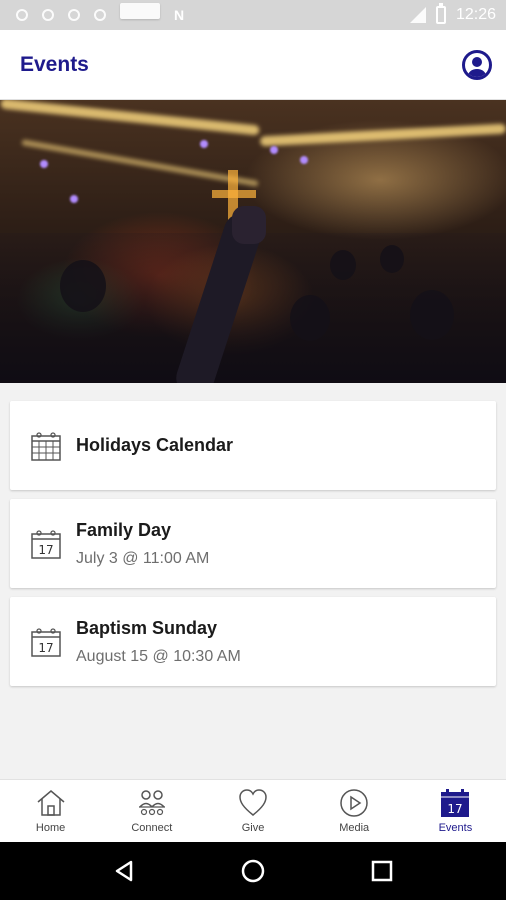  Describe the element at coordinates (124, 871) in the screenshot. I see `back-icon` at that location.